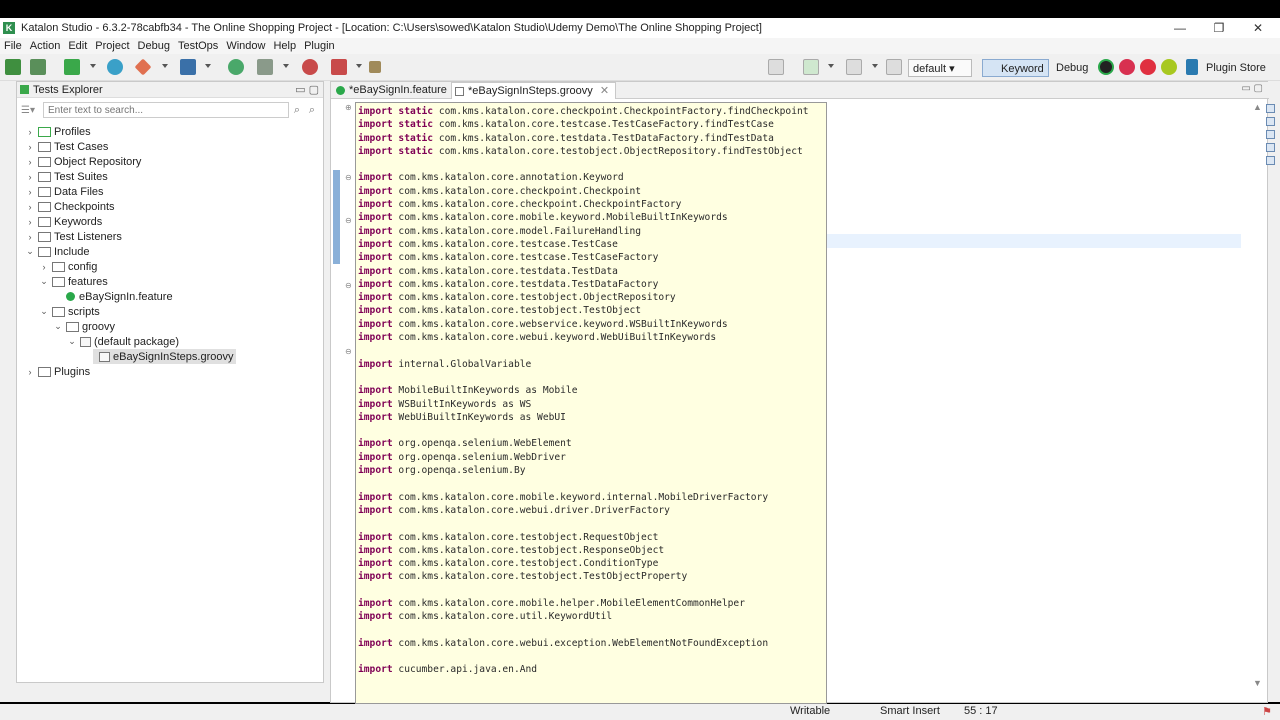  Describe the element at coordinates (583, 404) in the screenshot. I see `code-line: import WSBuiltInKeywords as WS` at that location.